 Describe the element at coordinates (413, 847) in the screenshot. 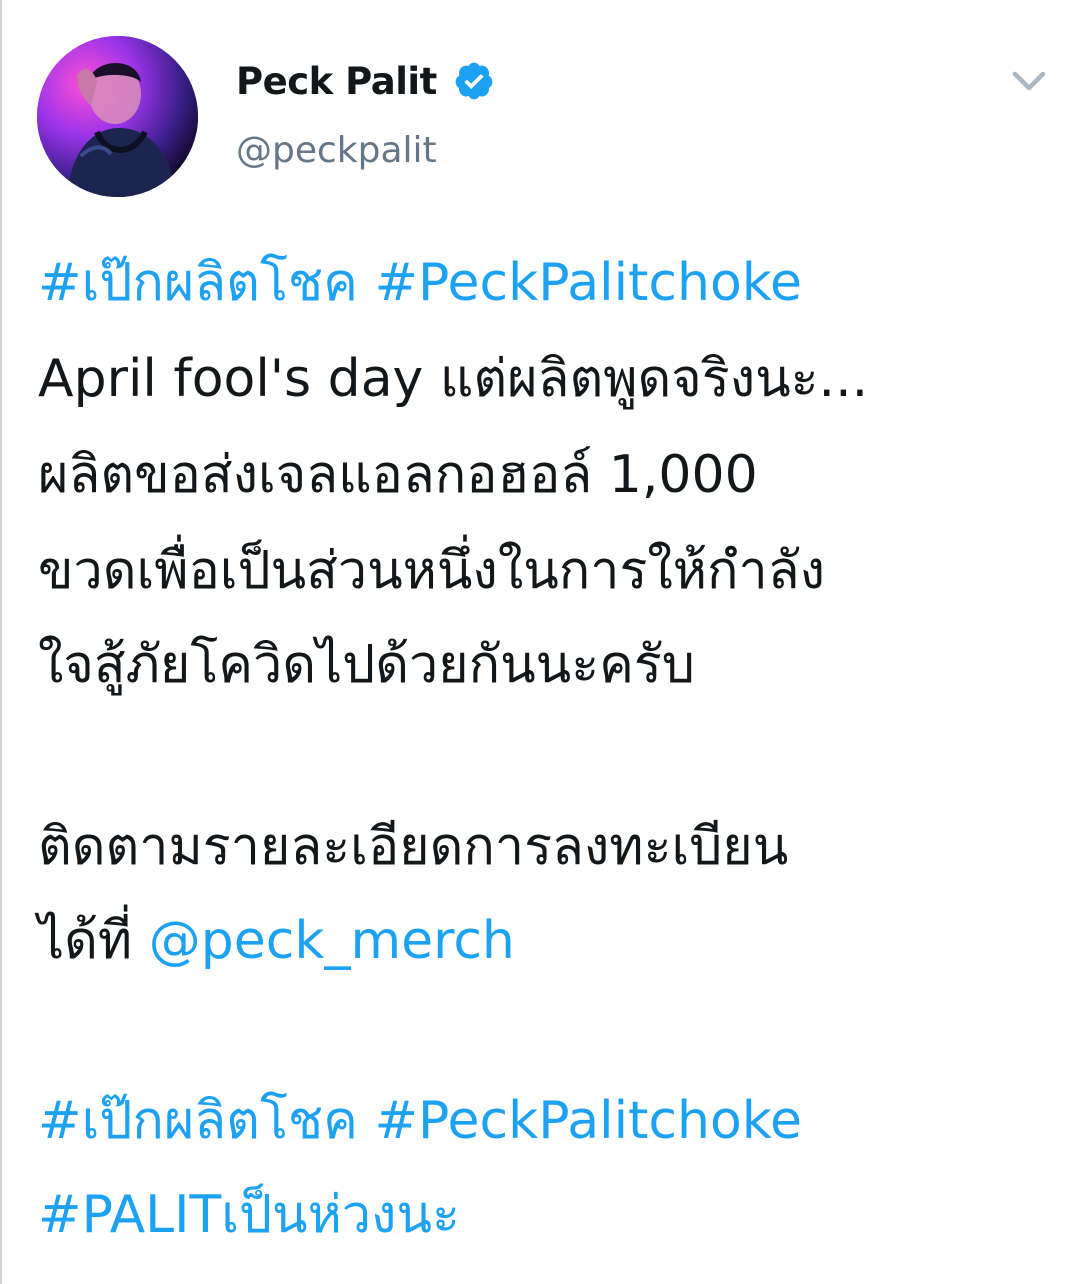

I see `tweet-text-line: ติดตามรายละเอียดการลงทะเบียน` at that location.